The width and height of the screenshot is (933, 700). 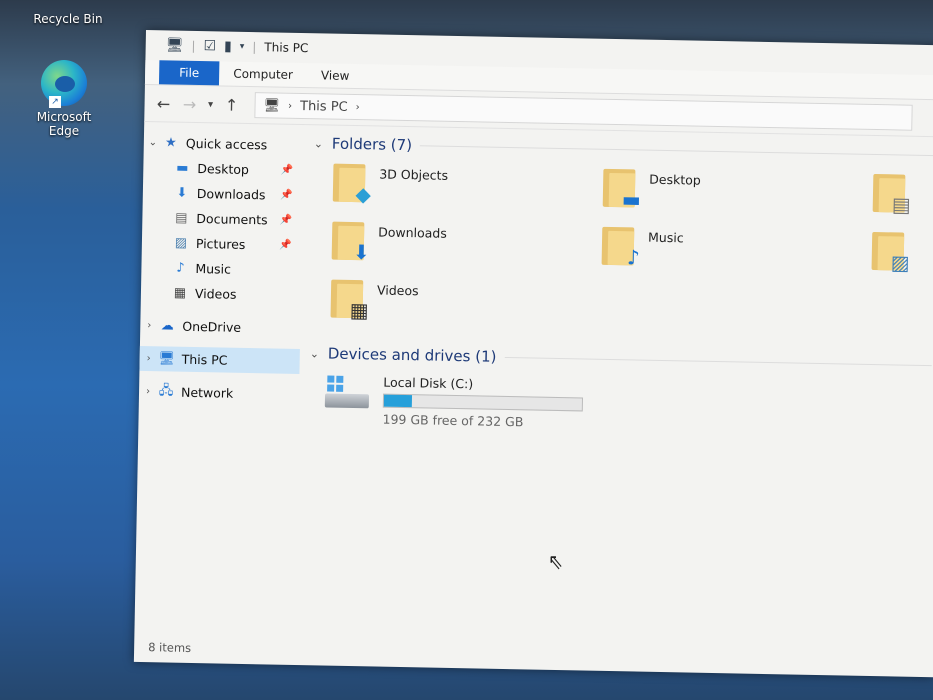 What do you see at coordinates (182, 168) in the screenshot?
I see `desktop-icon: ▬` at bounding box center [182, 168].